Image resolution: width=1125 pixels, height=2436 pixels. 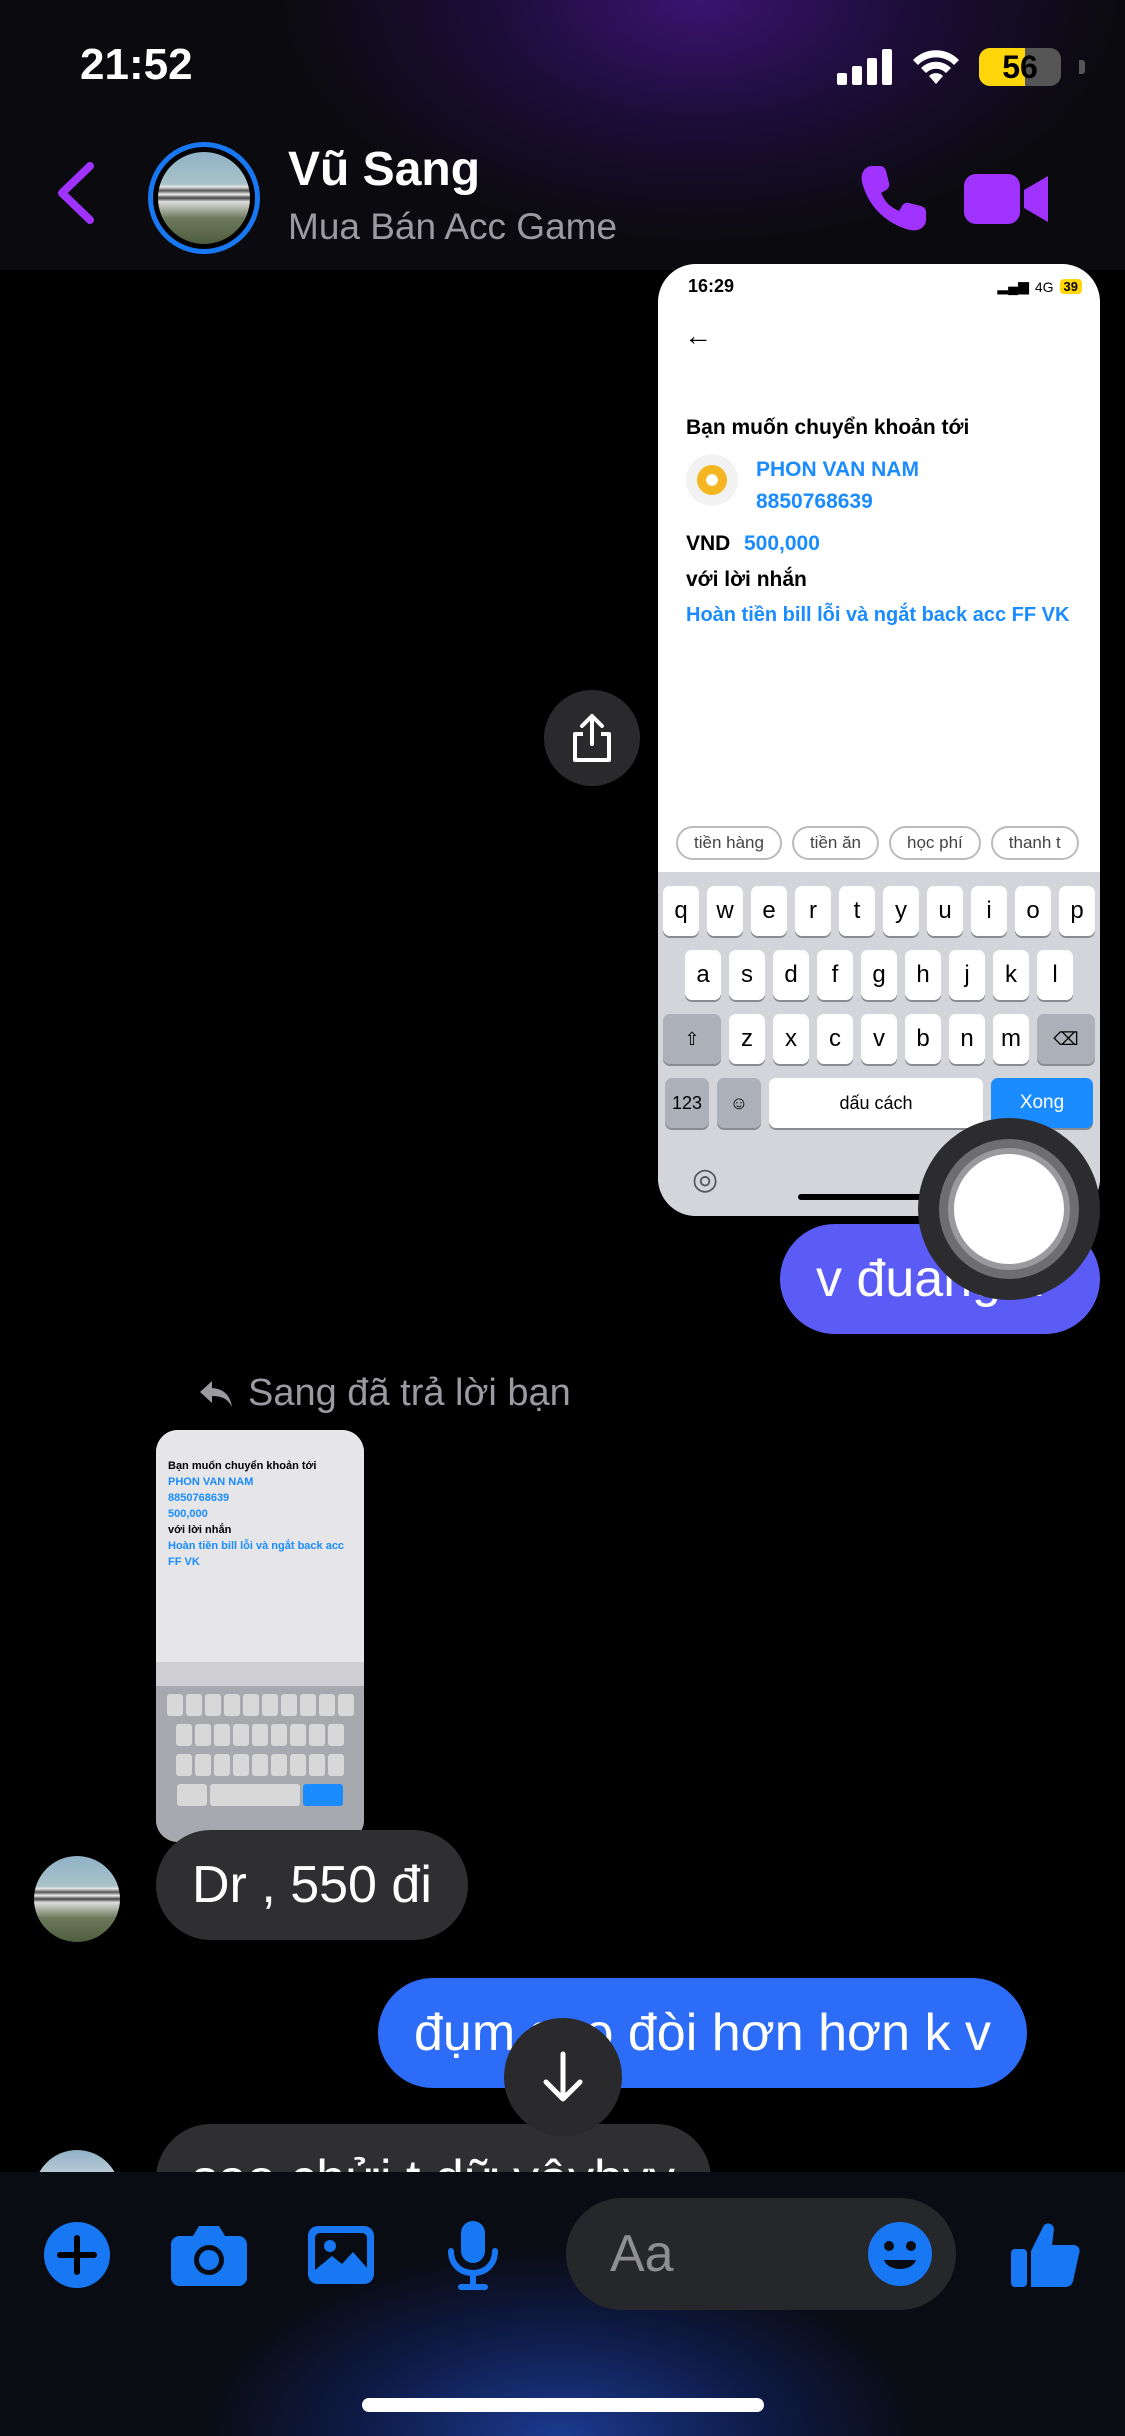 What do you see at coordinates (1033, 911) in the screenshot?
I see `key: o` at bounding box center [1033, 911].